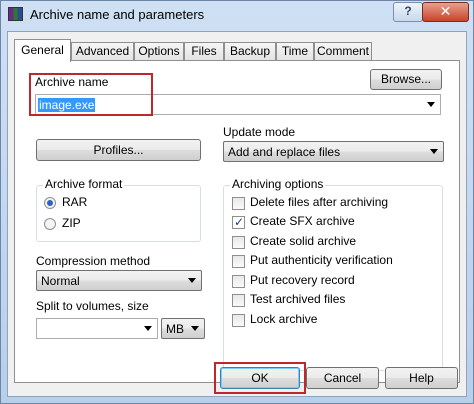 The height and width of the screenshot is (404, 474). Describe the element at coordinates (431, 104) in the screenshot. I see `archive-name-dropdown-arrow-icon` at that location.